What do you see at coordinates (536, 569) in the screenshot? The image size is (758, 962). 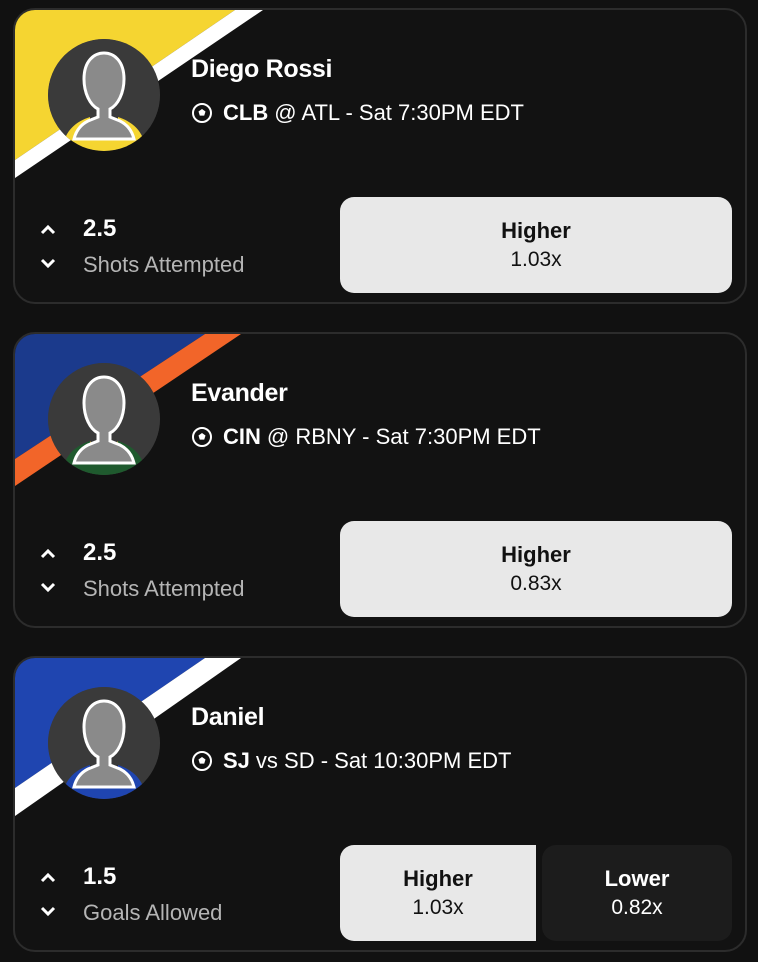 I see `higher-button: Higher 0.83x` at bounding box center [536, 569].